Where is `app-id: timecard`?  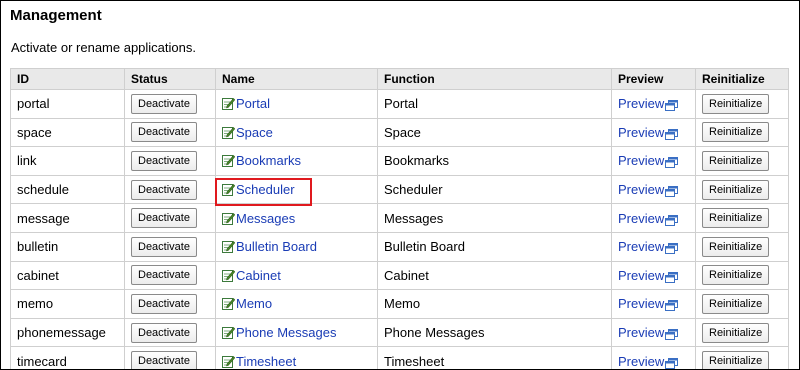 app-id: timecard is located at coordinates (67, 357).